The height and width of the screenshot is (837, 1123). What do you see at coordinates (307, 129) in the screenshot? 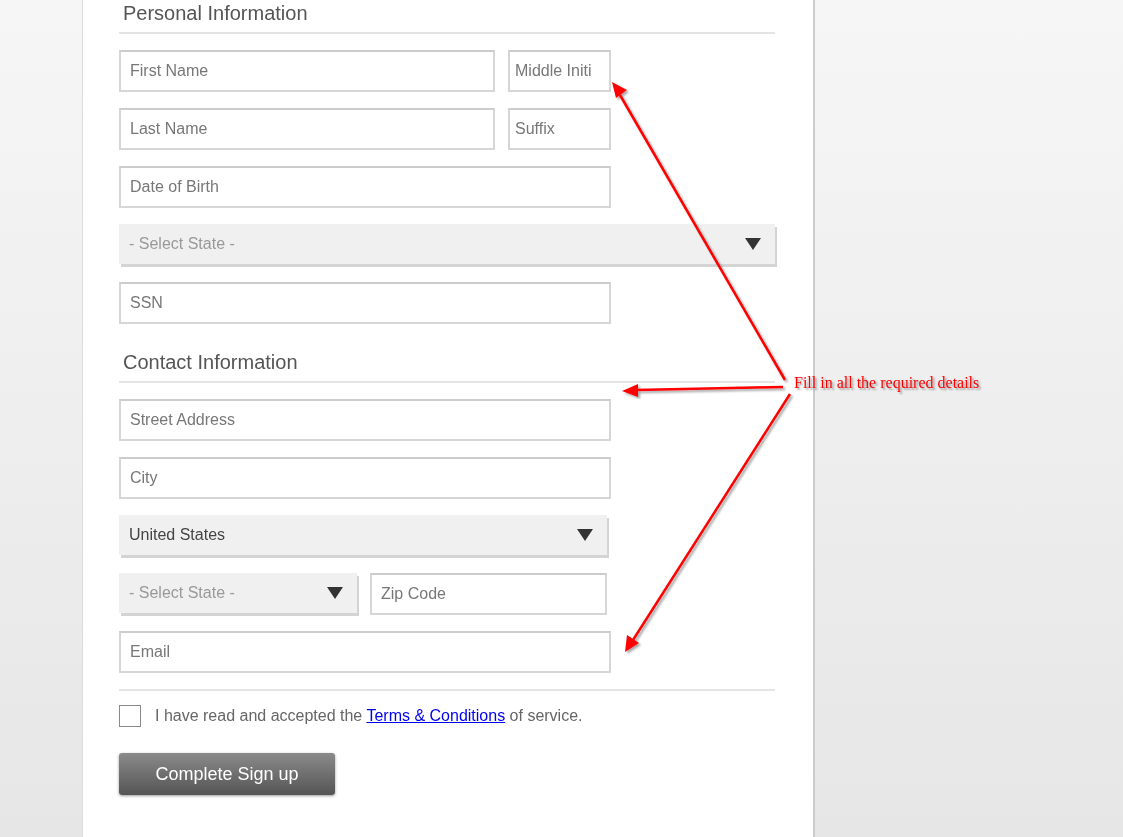
I see `input-field: Last Name` at bounding box center [307, 129].